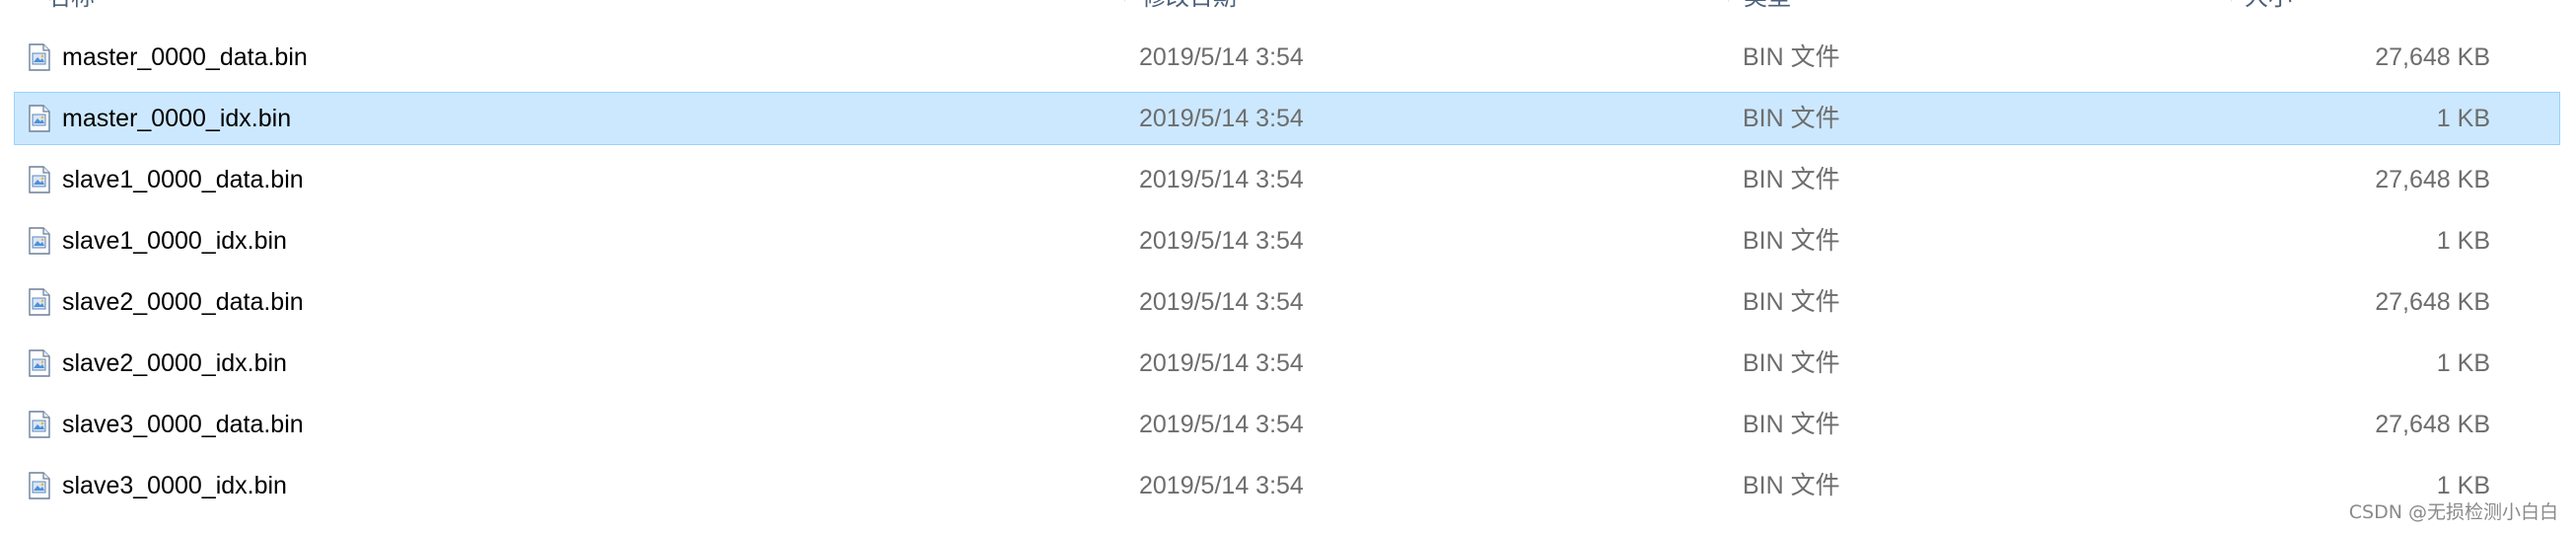 The width and height of the screenshot is (2576, 534). I want to click on file-name: slave1_0000_idx.bin, so click(174, 241).